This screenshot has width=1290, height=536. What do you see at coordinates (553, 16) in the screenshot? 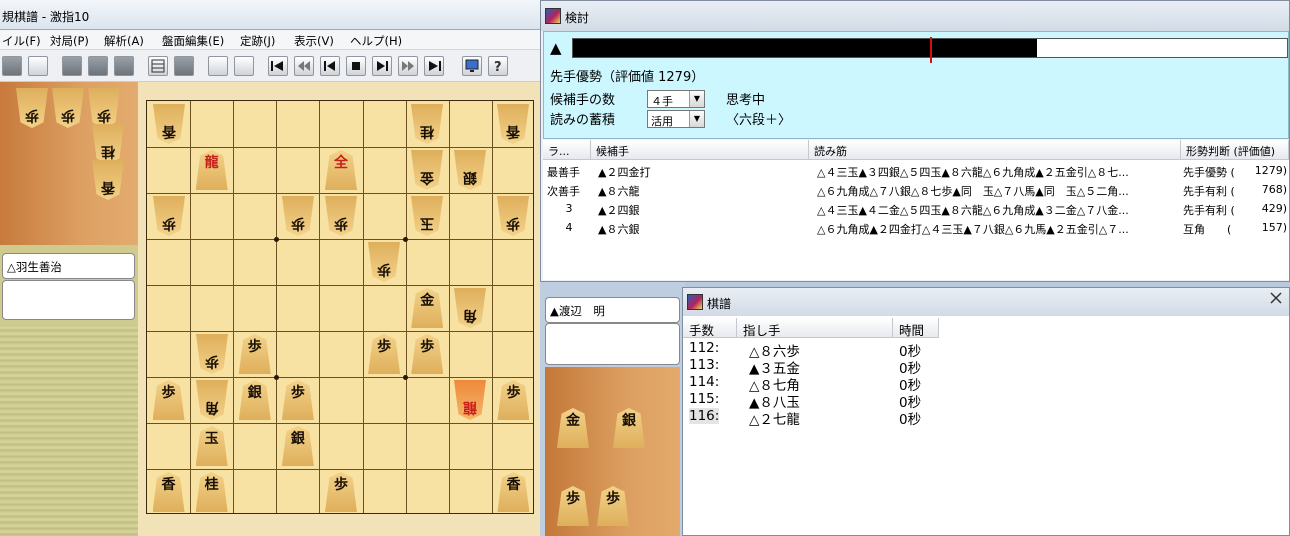
I see `shogi-app-icon` at bounding box center [553, 16].